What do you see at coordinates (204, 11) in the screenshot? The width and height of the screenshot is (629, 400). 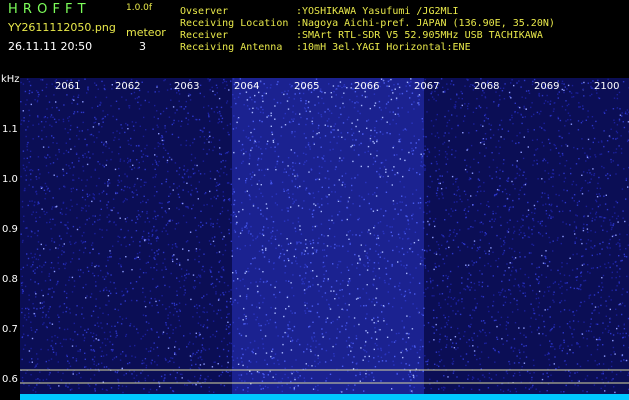 I see `observer-label: Ovserver` at bounding box center [204, 11].